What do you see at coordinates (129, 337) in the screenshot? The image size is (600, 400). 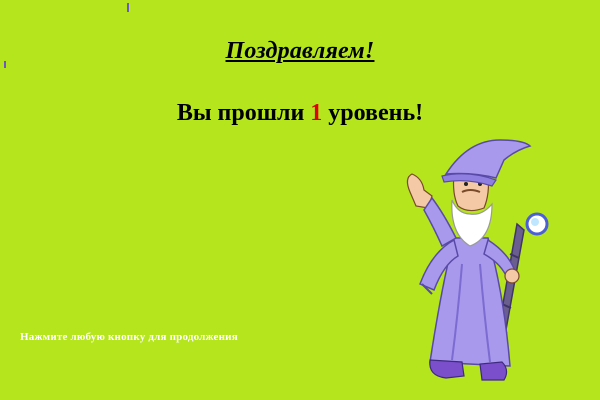 I see `continue-hint: Нажмите любую кнопку для продолжения` at bounding box center [129, 337].